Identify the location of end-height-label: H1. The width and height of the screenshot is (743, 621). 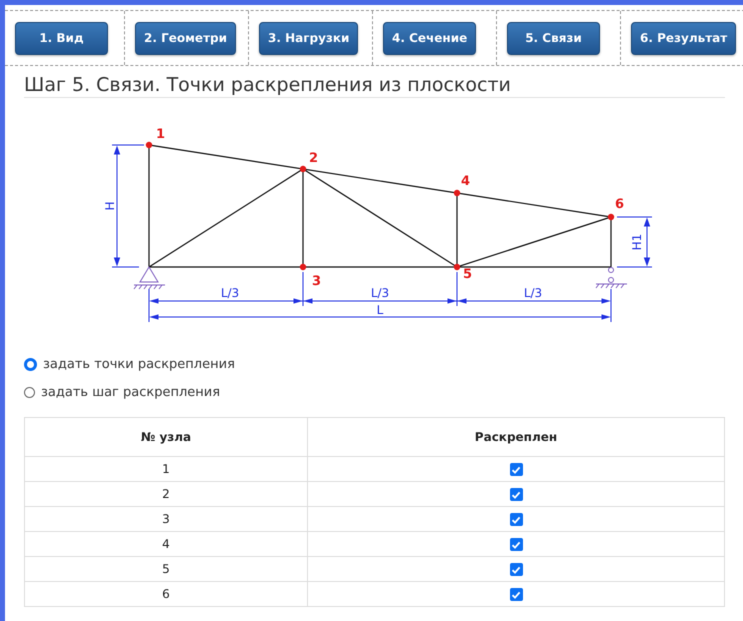
(637, 242).